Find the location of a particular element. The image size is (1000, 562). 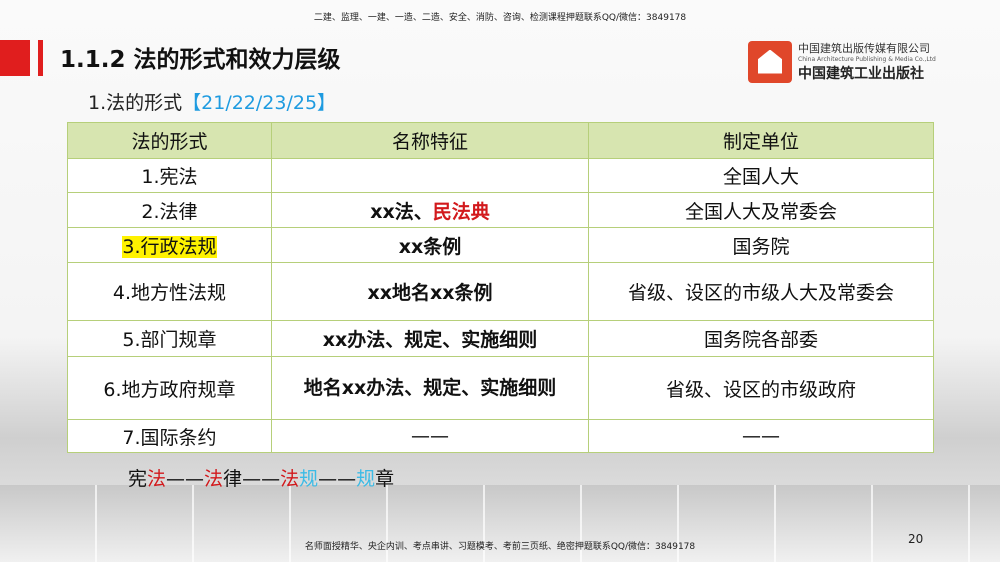

form-cell: 7.国际条约 is located at coordinates (169, 436).